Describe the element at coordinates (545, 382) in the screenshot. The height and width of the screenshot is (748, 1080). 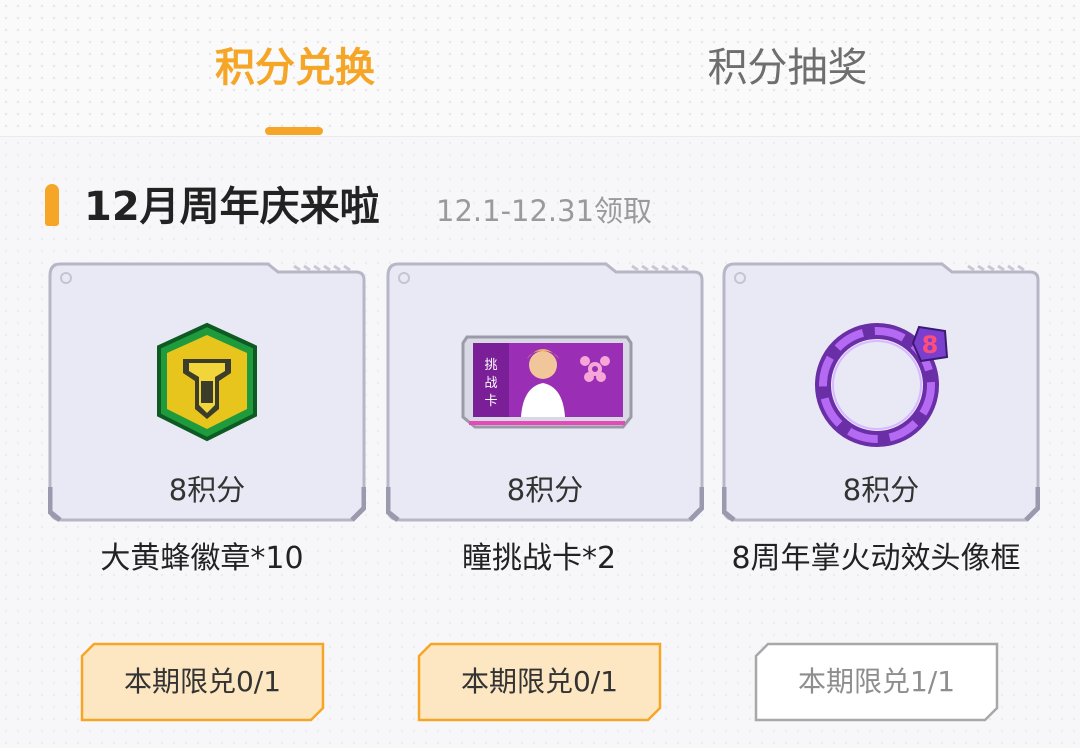
I see `challenge-card-icon: 挑 战 卡` at that location.